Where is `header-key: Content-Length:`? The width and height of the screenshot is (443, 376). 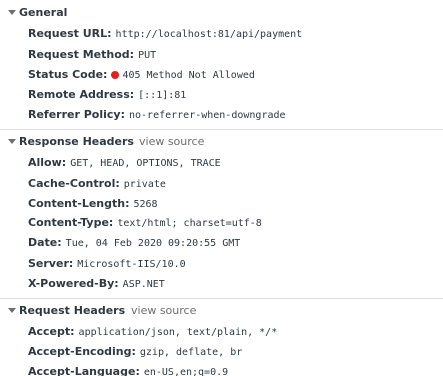
header-key: Content-Length: is located at coordinates (79, 203).